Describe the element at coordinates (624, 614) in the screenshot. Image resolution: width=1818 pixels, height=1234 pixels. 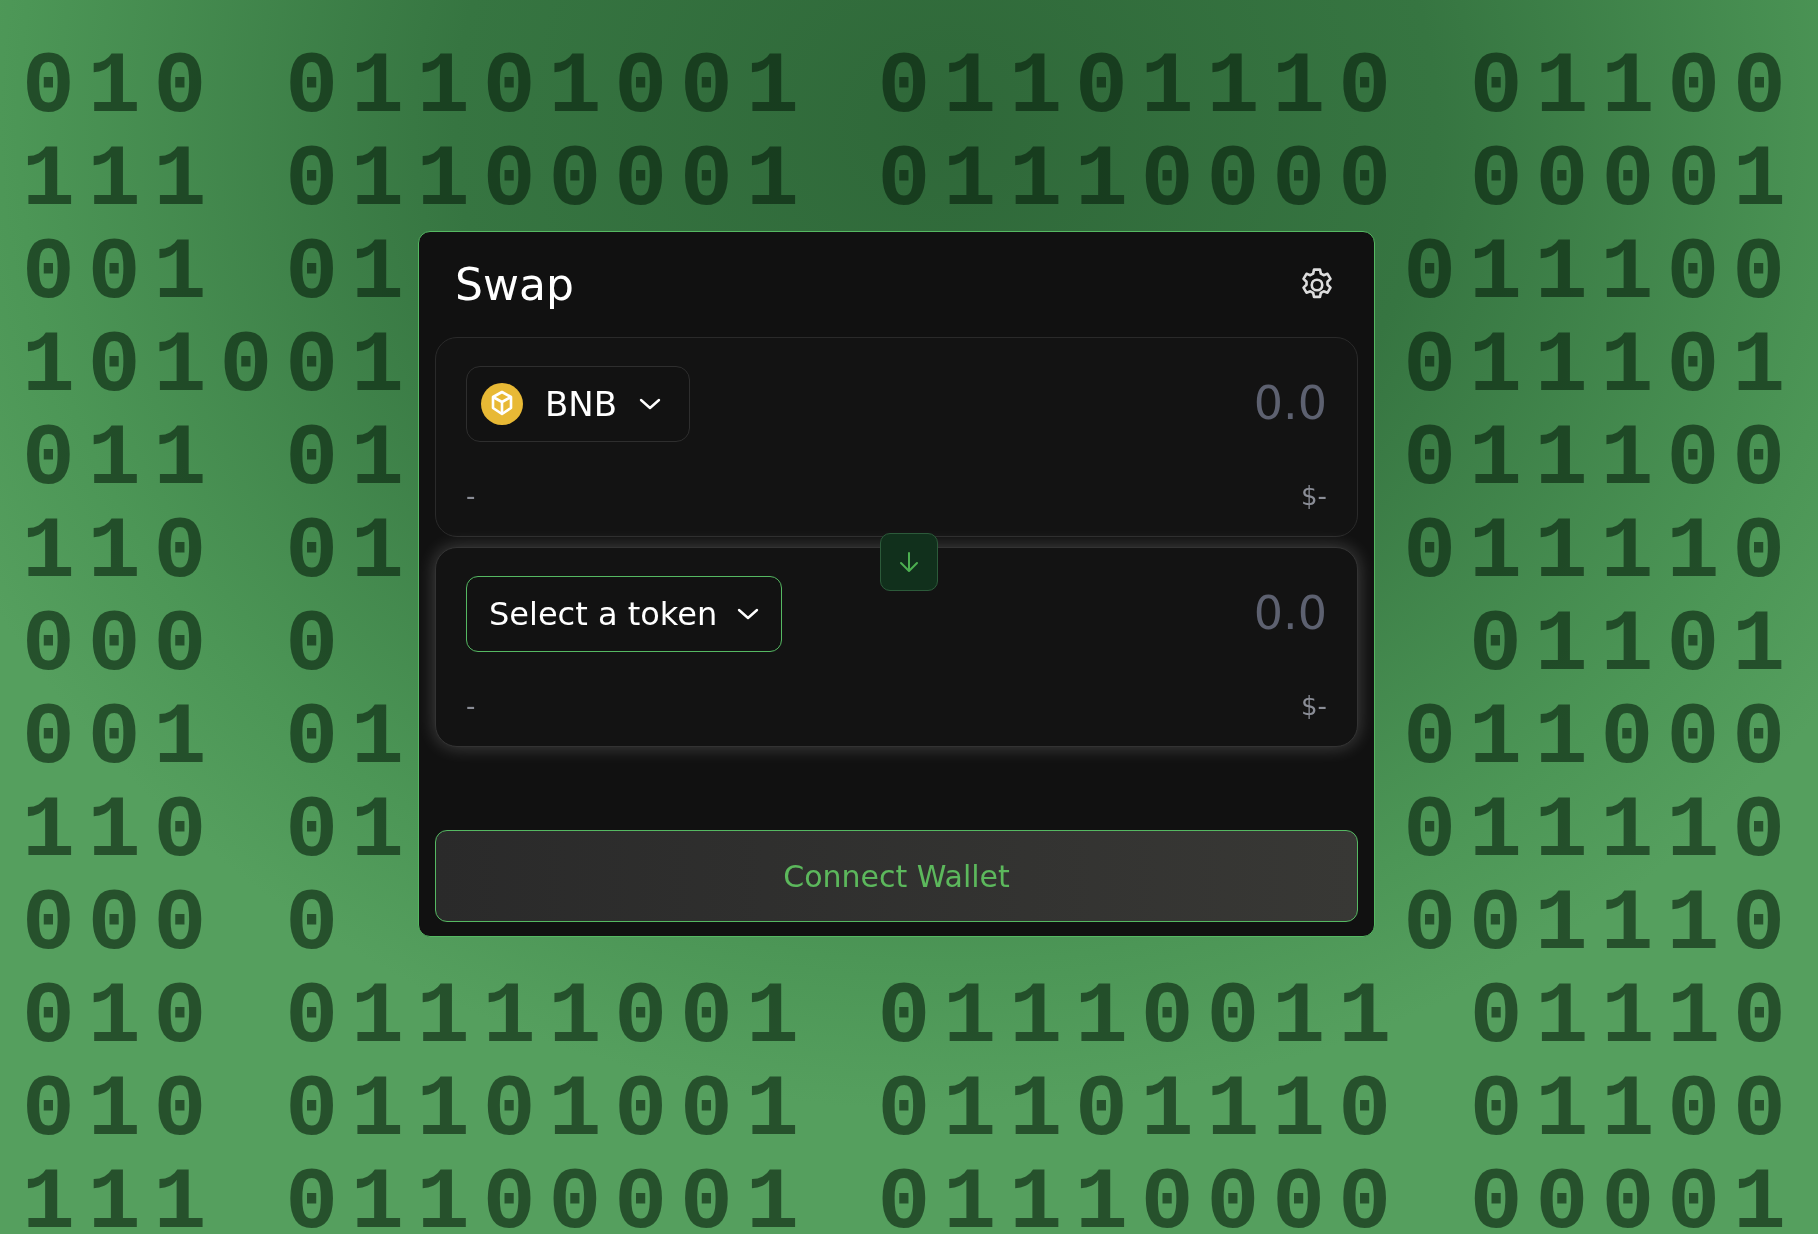
I see `token-select-button: Select a token` at that location.